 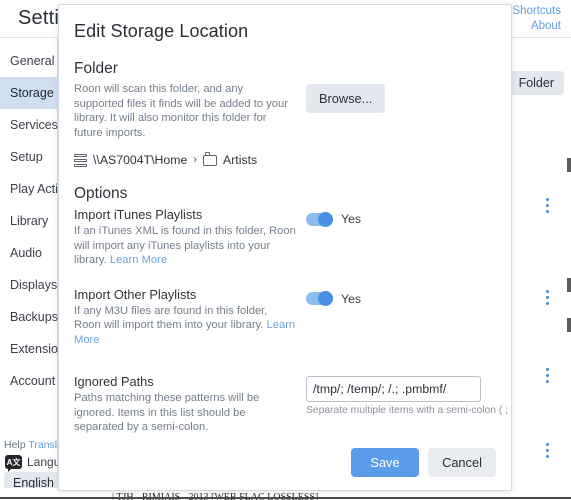 I want to click on cancel-button: Cancel, so click(x=462, y=462).